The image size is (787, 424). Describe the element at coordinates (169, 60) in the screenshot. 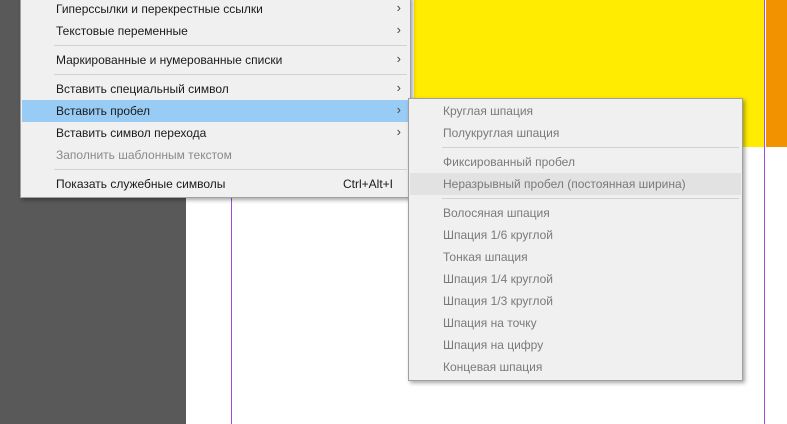

I see `menu-item-label: Маркированные и нумерованные списки` at that location.